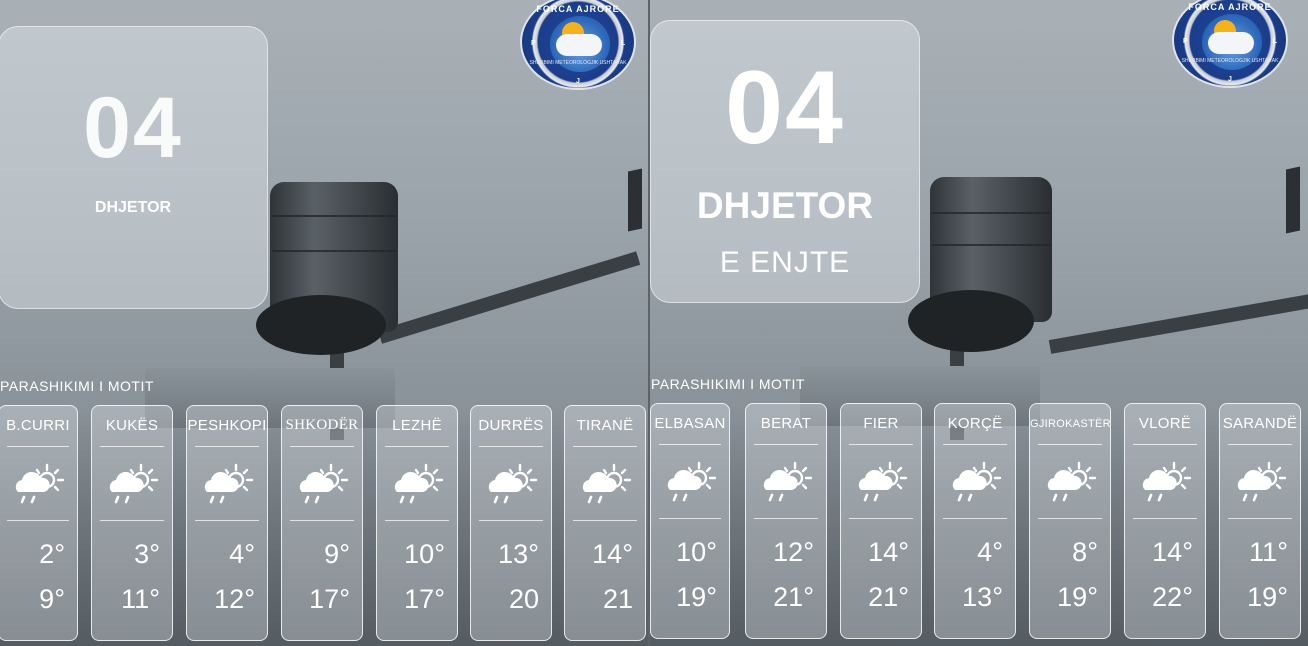 This screenshot has width=1308, height=646. What do you see at coordinates (424, 554) in the screenshot?
I see `min-temperature: 10°` at bounding box center [424, 554].